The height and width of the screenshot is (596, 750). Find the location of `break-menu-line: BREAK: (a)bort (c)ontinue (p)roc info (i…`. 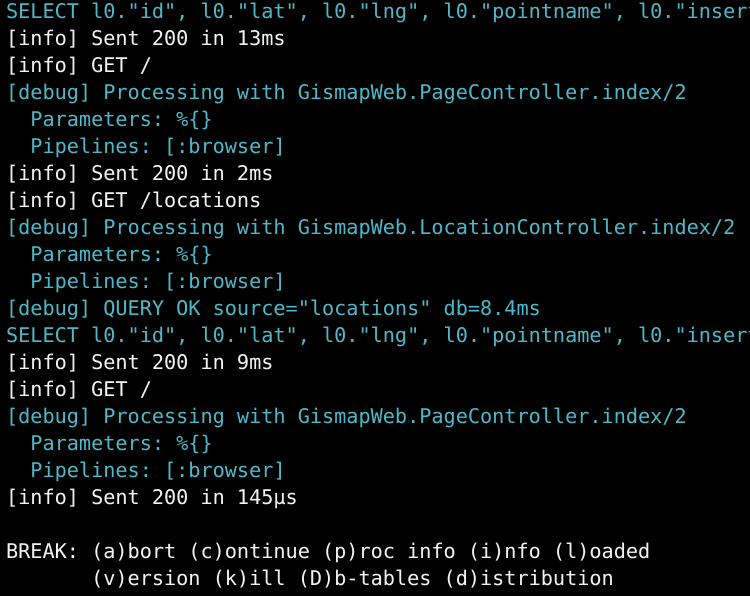

break-menu-line: BREAK: (a)bort (c)ontinue (p)roc info (i… is located at coordinates (328, 551).